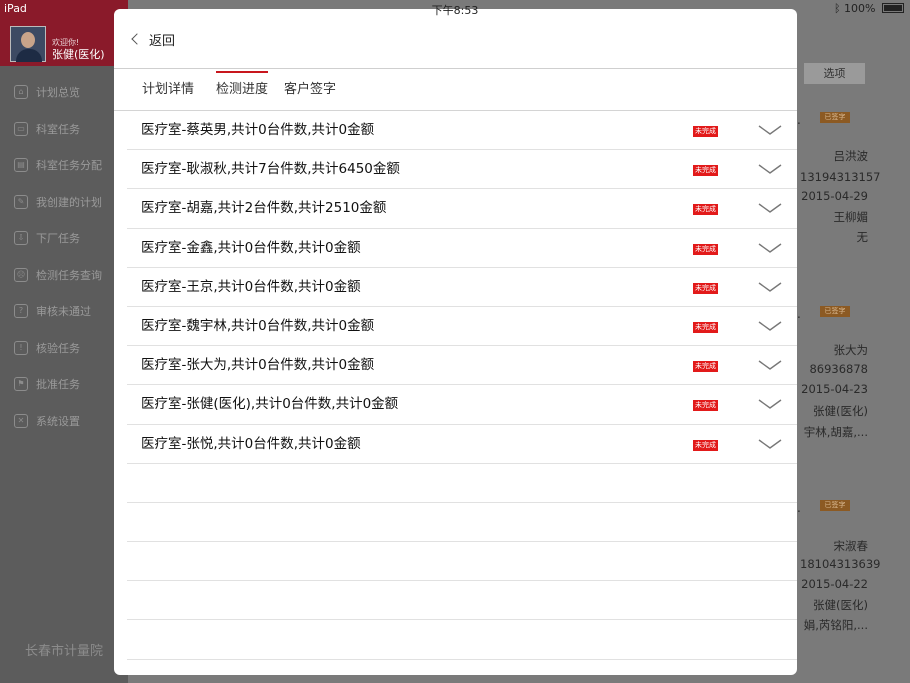 The width and height of the screenshot is (910, 683). Describe the element at coordinates (462, 248) in the screenshot. I see `list-item: 医疗室-金鑫,共计0台件数,共计0金额 未完成` at that location.